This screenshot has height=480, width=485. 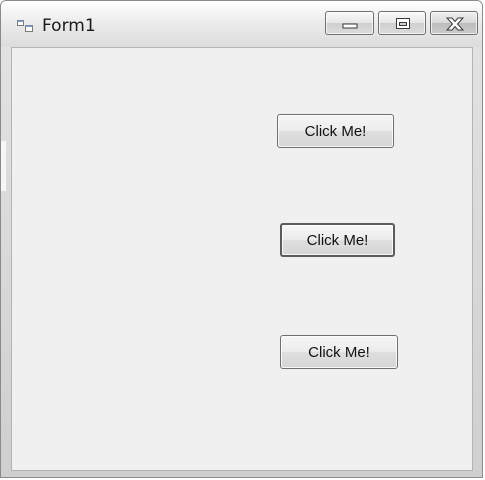 What do you see at coordinates (350, 26) in the screenshot?
I see `minimize-icon` at bounding box center [350, 26].